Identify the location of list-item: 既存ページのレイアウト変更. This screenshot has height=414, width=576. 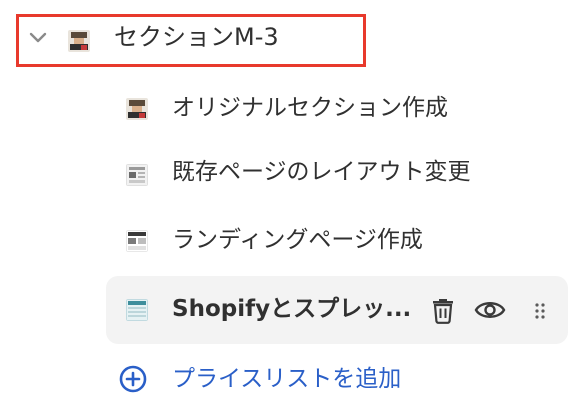
(288, 176).